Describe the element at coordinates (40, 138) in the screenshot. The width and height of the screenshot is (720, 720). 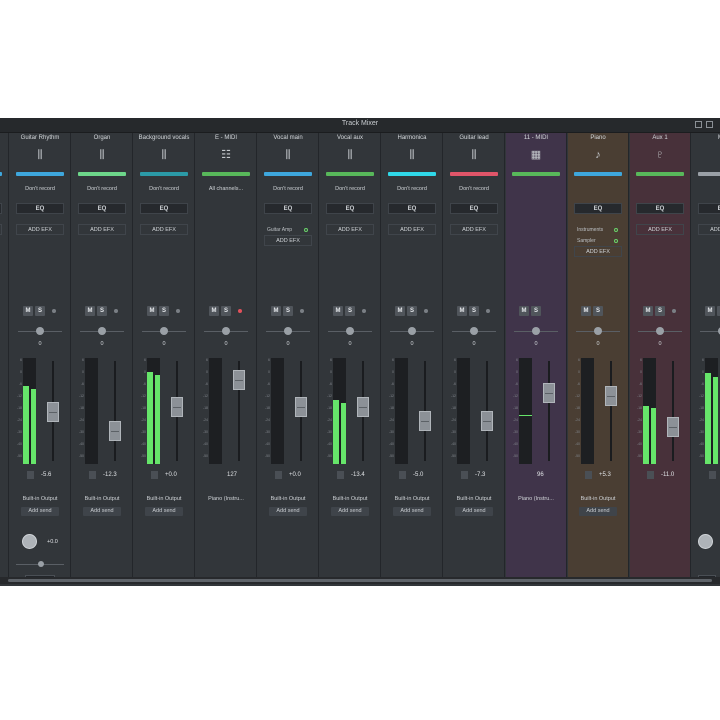
I see `track-name: Guitar Rhythm` at that location.